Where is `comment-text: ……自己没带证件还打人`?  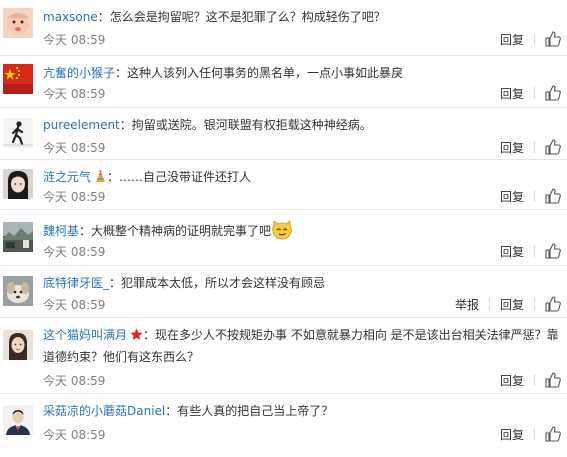
comment-text: ……自己没带证件还打人 is located at coordinates (185, 177).